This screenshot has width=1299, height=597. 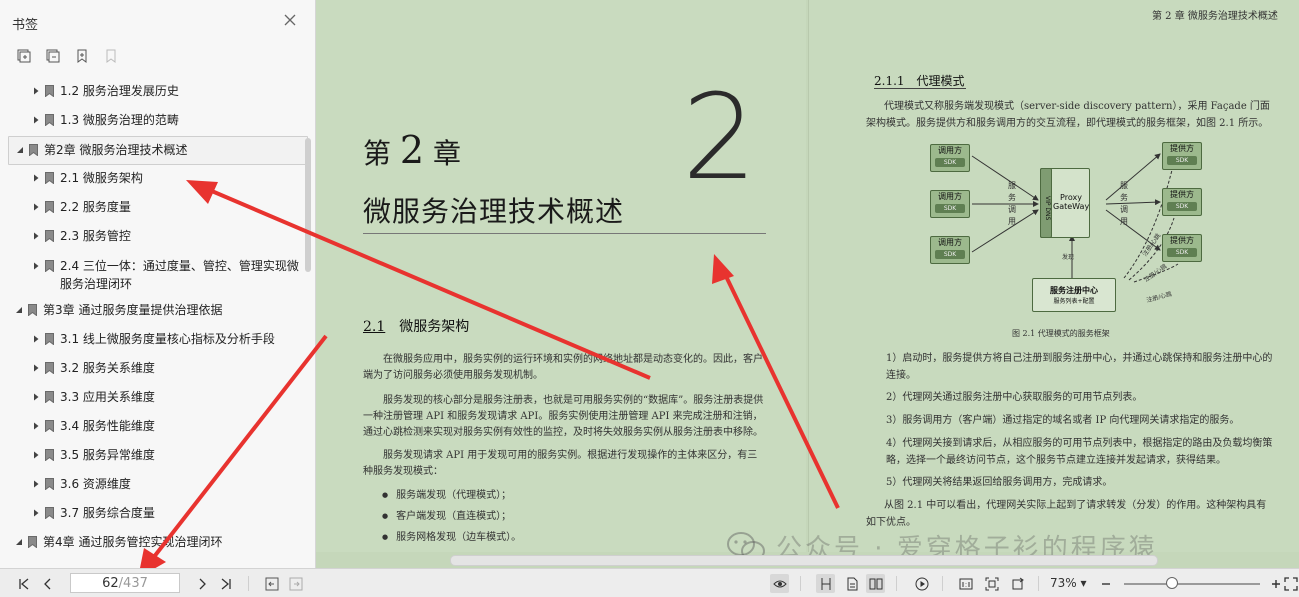 What do you see at coordinates (150, 542) in the screenshot?
I see `bookmark-chapter: 第4章 通过服务管控实现治理闭环` at bounding box center [150, 542].